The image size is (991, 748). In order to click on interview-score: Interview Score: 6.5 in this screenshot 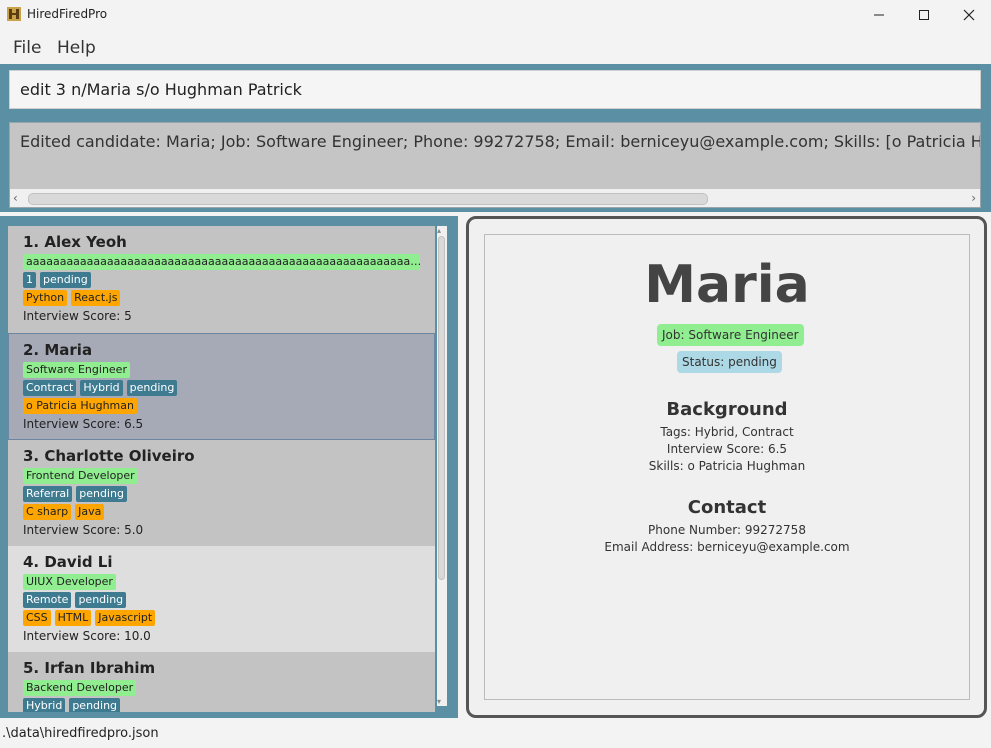, I will do `click(83, 424)`.